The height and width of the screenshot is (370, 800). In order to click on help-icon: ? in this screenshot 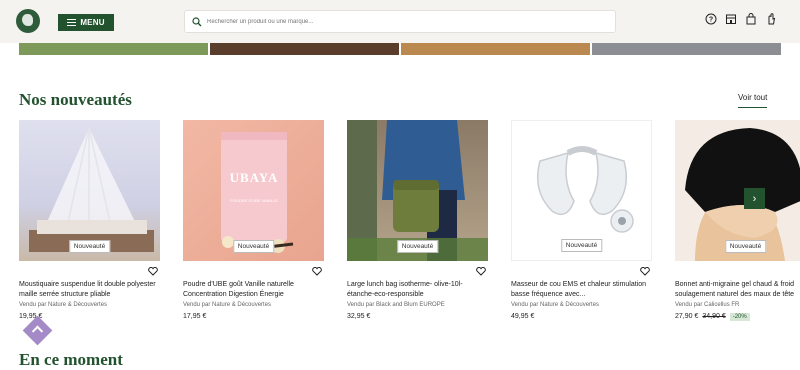, I will do `click(711, 19)`.